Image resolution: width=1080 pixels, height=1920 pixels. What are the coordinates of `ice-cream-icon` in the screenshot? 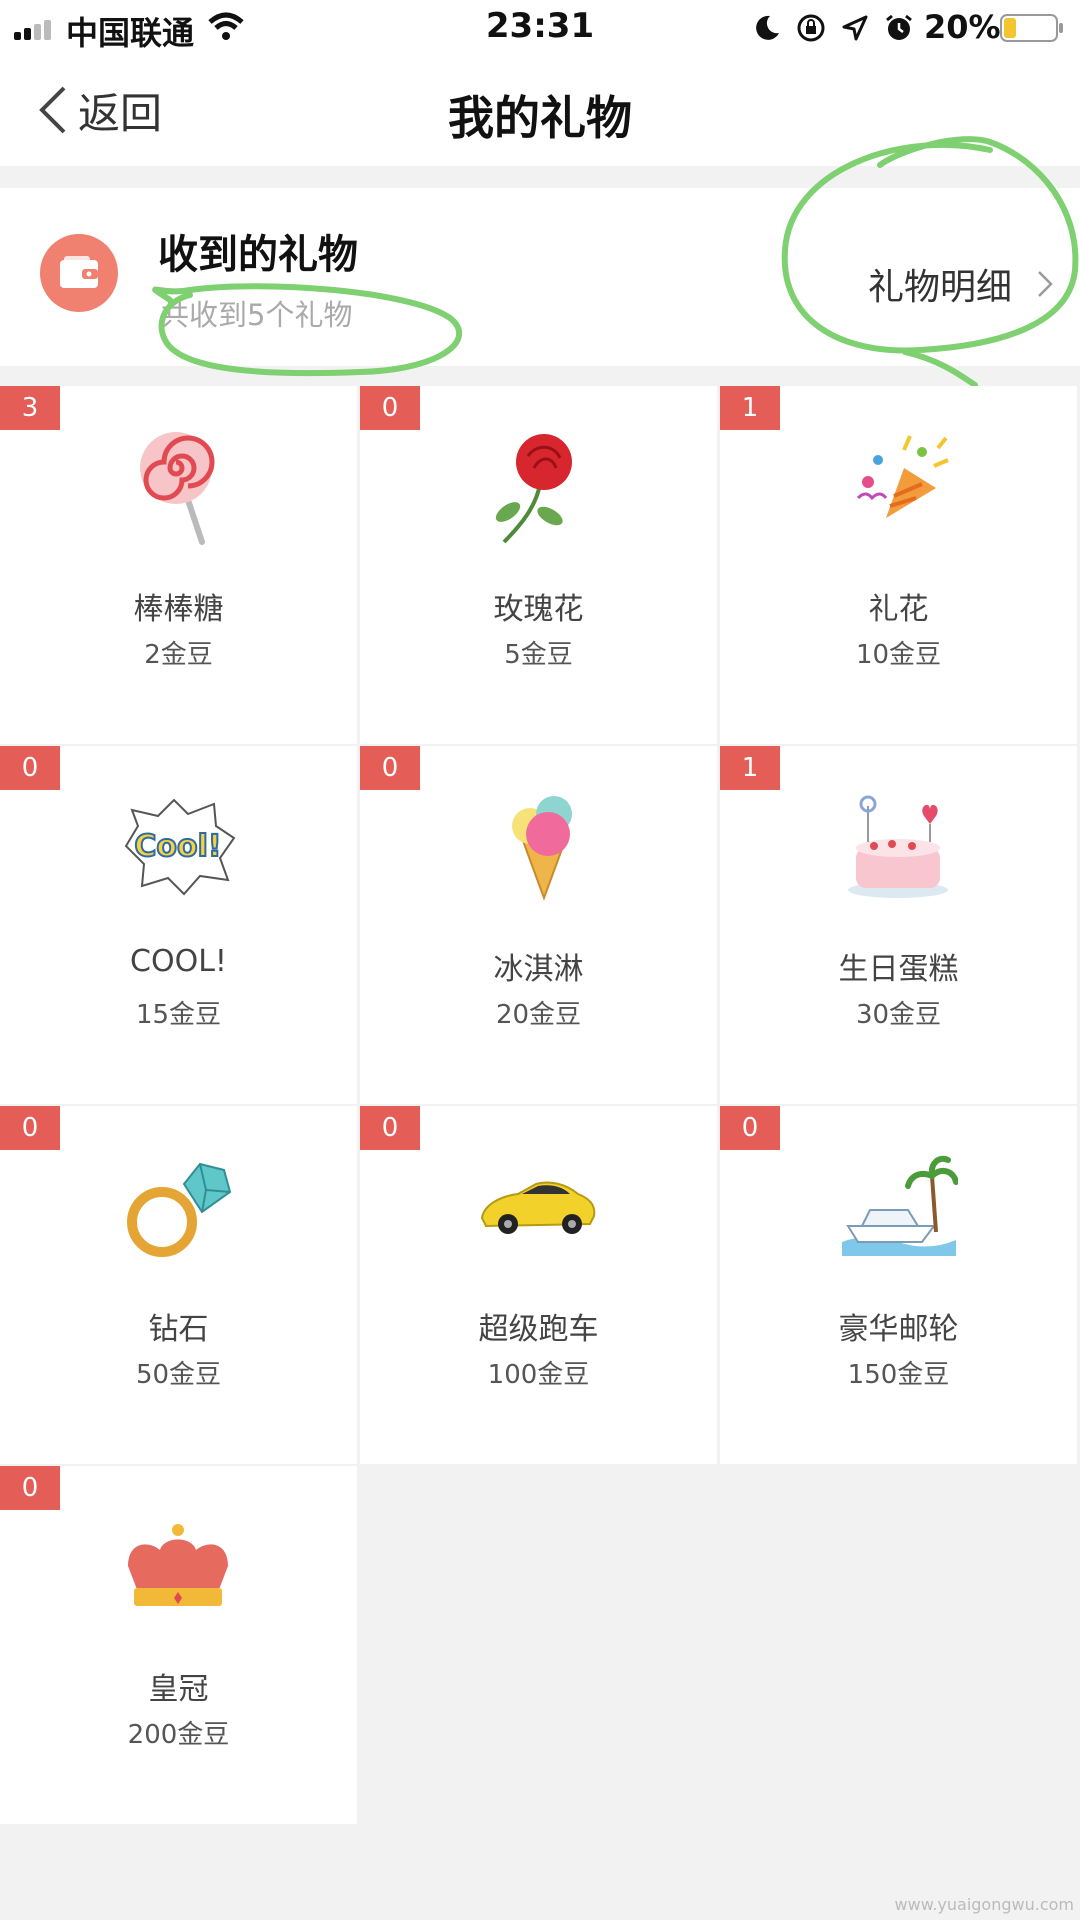 It's located at (542, 848).